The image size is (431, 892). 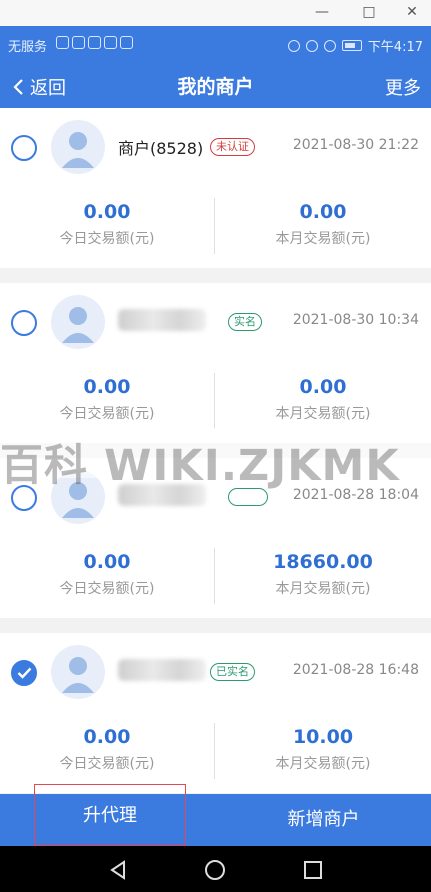 I want to click on location-icon, so click(x=293, y=45).